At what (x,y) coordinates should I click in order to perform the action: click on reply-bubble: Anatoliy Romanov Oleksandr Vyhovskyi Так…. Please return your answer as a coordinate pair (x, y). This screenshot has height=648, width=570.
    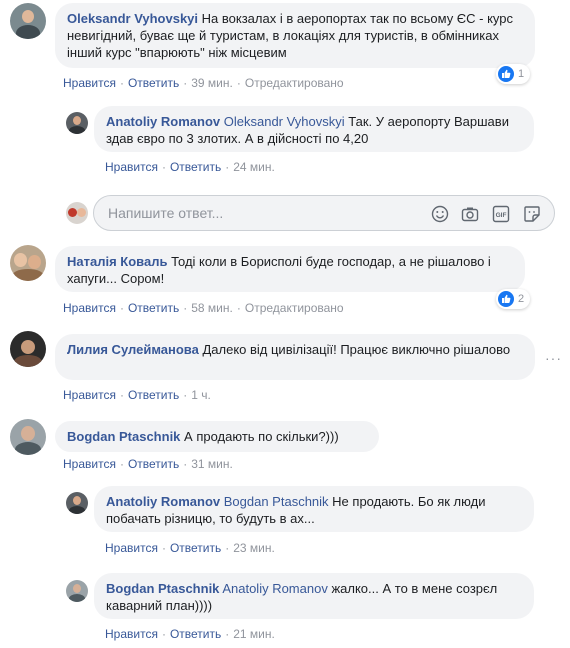
    Looking at the image, I should click on (314, 129).